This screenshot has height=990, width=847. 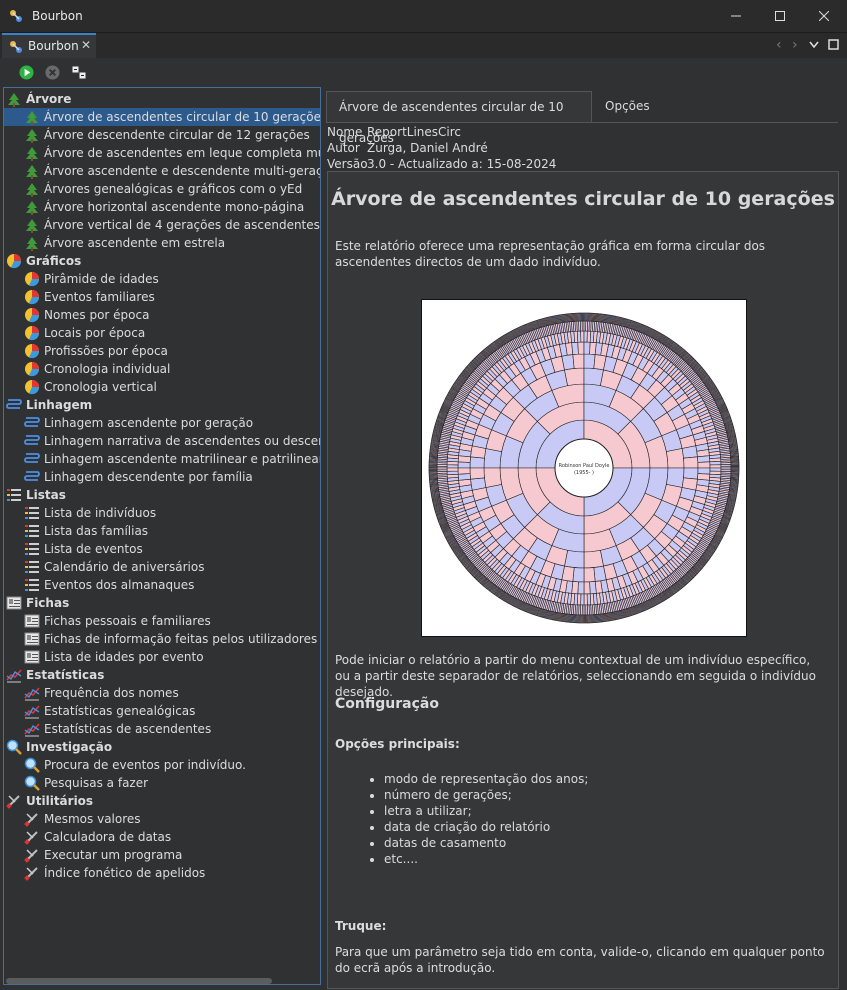 I want to click on tree-item: Pesquisas a fazer, so click(x=162, y=783).